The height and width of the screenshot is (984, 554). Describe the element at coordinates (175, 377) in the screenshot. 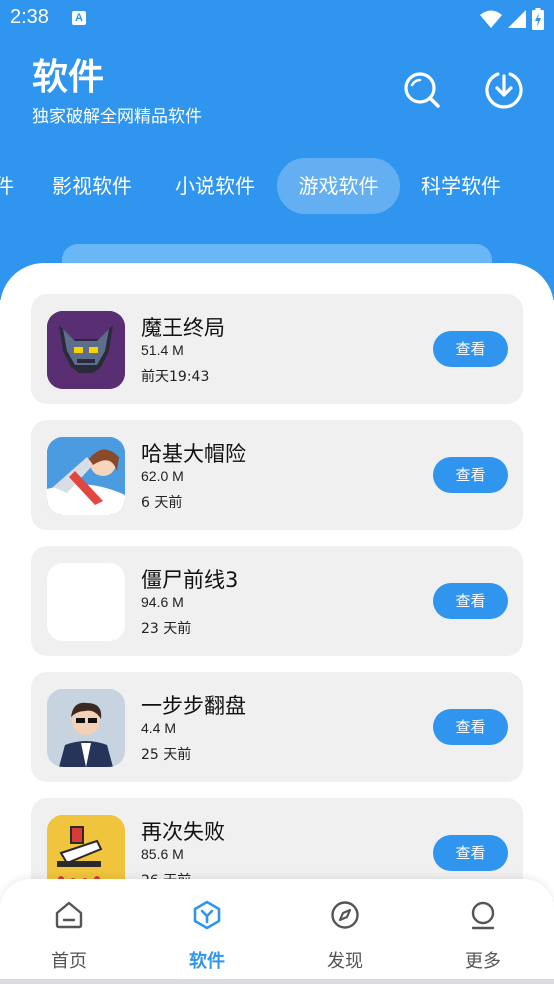

I see `app-time: 前天19:43` at that location.